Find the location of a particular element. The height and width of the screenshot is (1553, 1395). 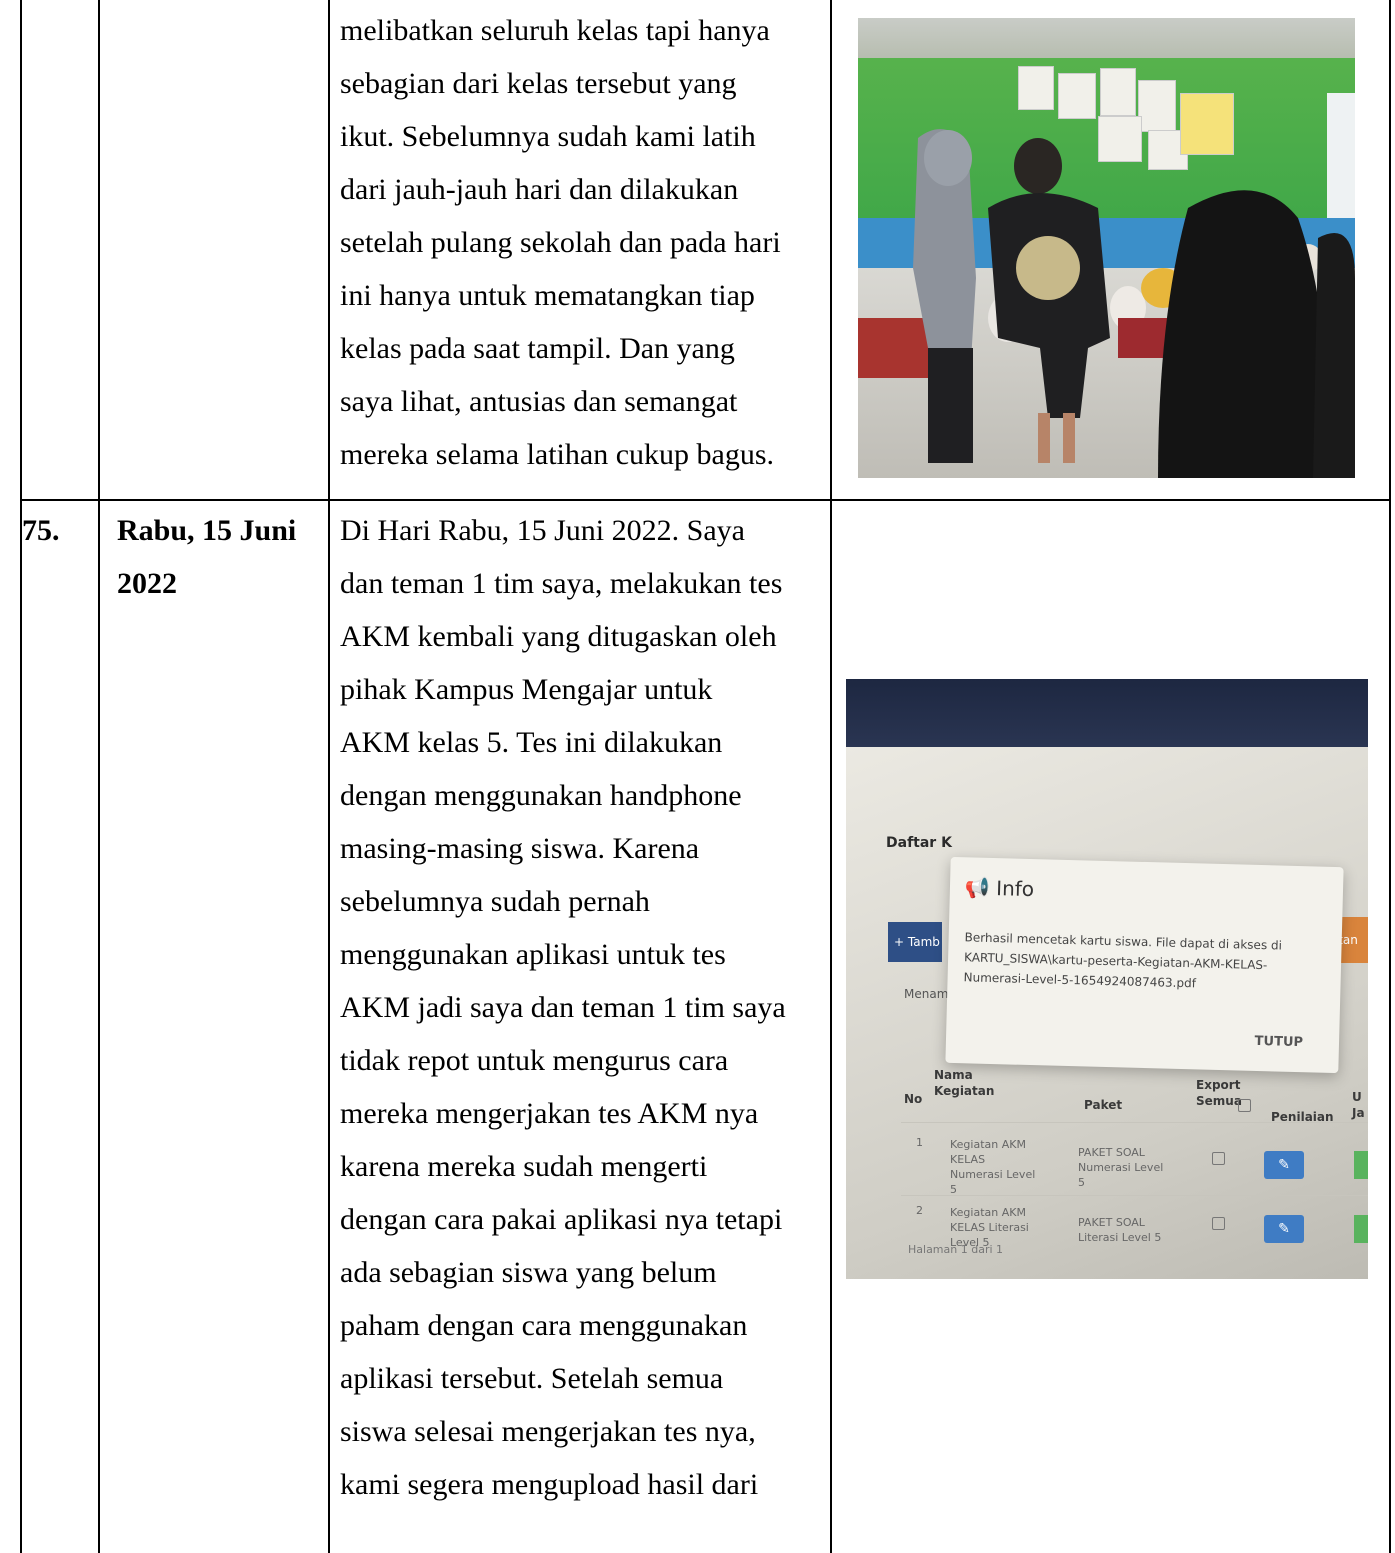

cell-no: 1 is located at coordinates (919, 1142).